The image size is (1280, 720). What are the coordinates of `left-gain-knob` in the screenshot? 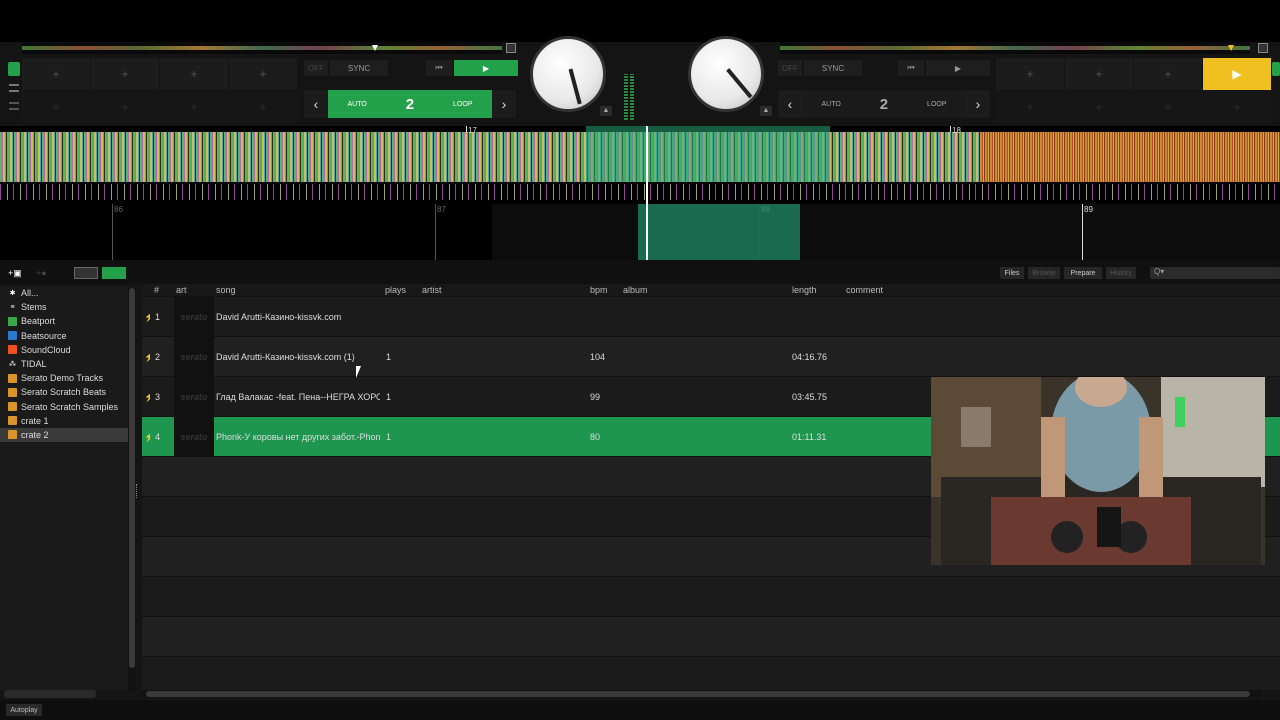 It's located at (568, 74).